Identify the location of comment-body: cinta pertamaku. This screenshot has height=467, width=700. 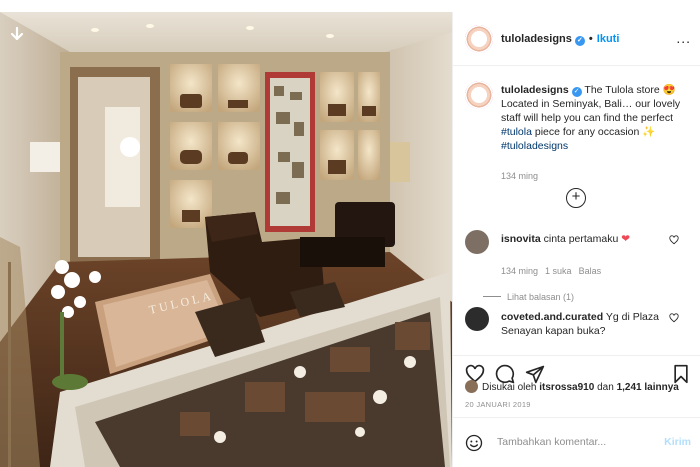
(581, 239).